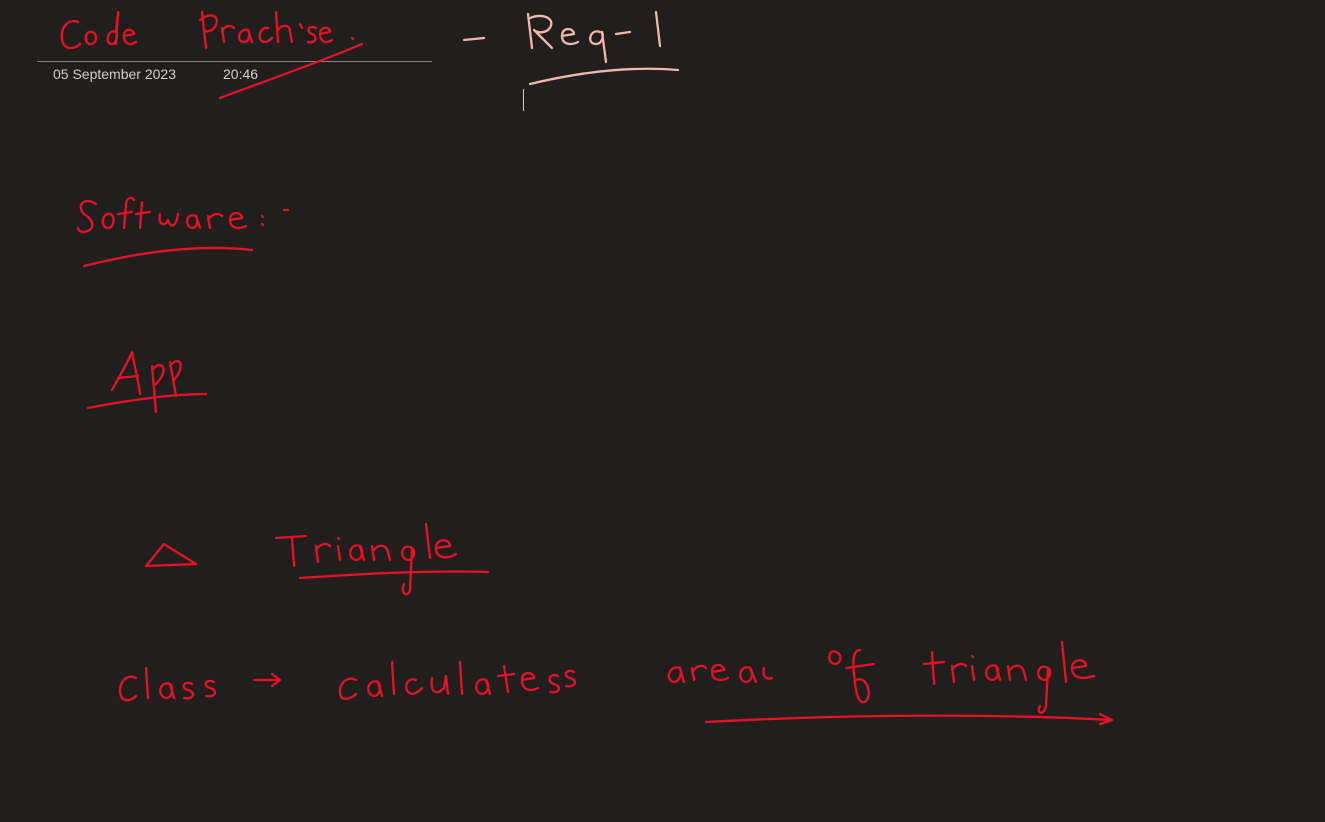  What do you see at coordinates (852, 676) in the screenshot?
I see `ink-of` at bounding box center [852, 676].